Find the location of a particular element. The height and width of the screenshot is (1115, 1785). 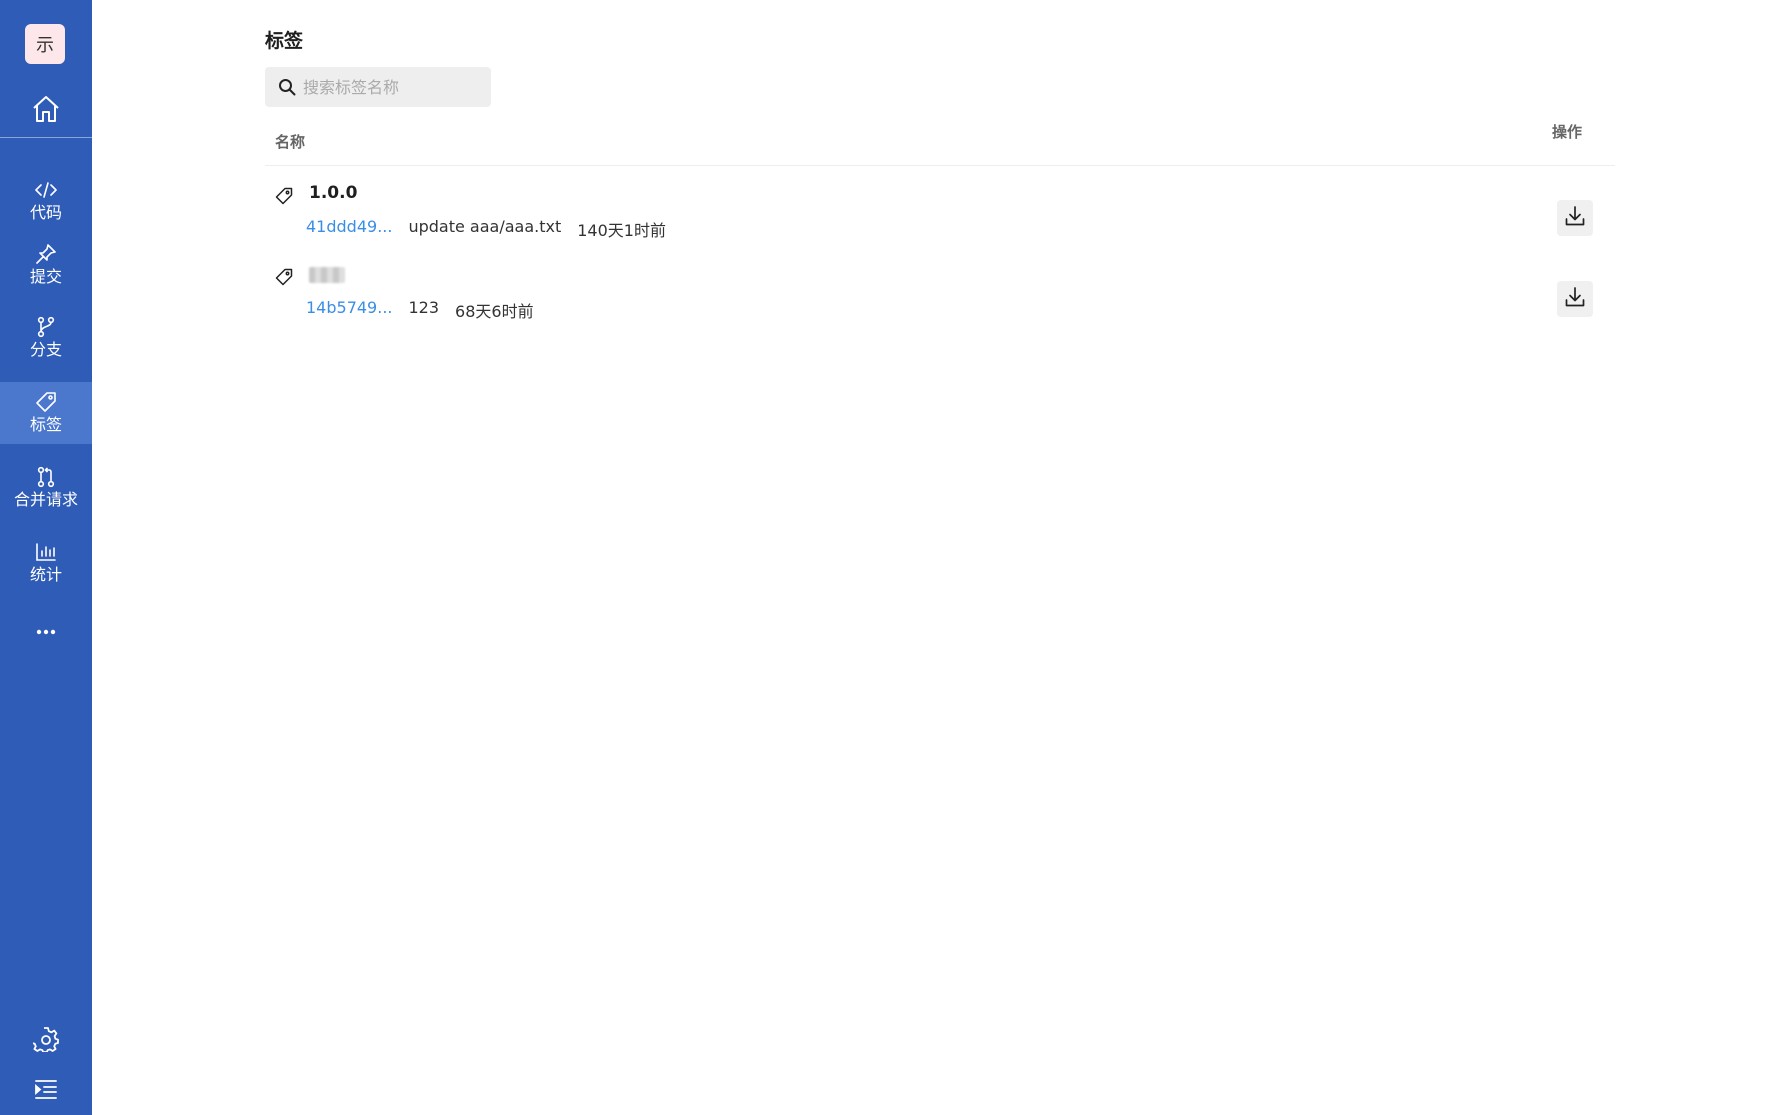

gear-icon is located at coordinates (45, 1041).